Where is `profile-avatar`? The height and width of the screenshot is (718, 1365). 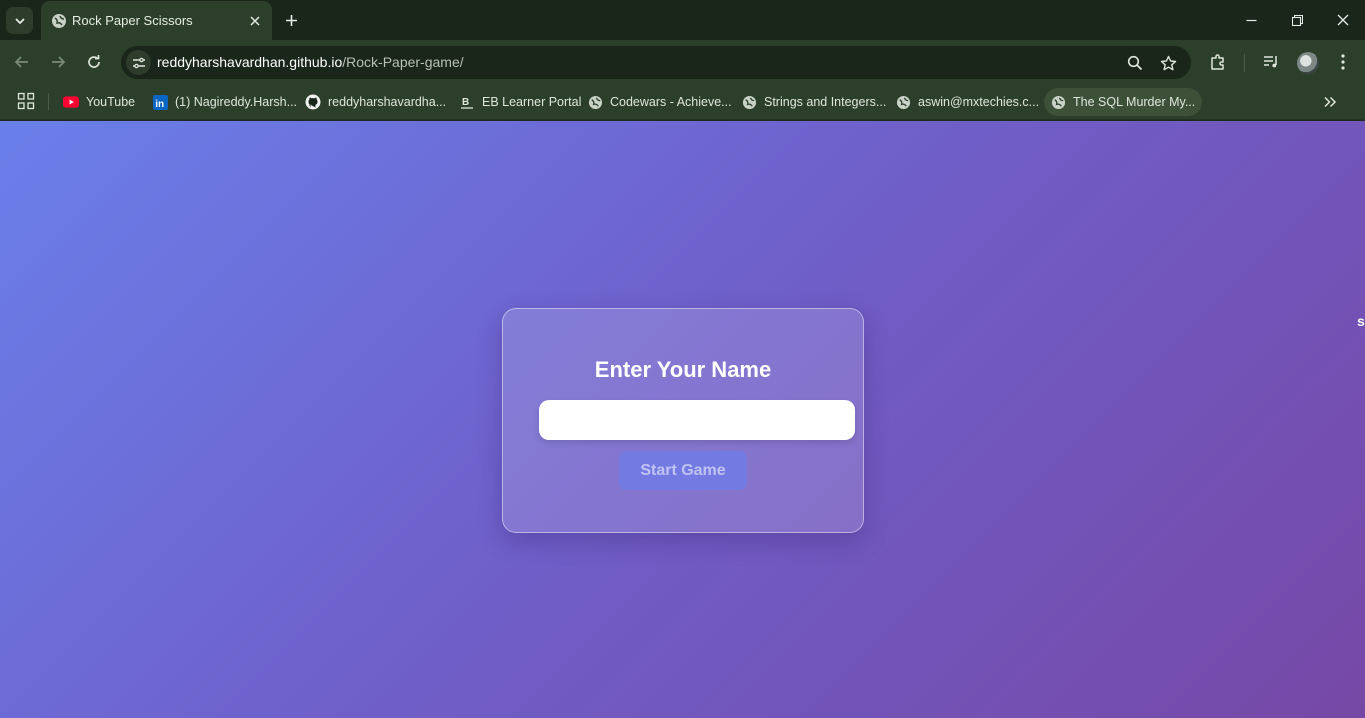
profile-avatar is located at coordinates (1308, 63).